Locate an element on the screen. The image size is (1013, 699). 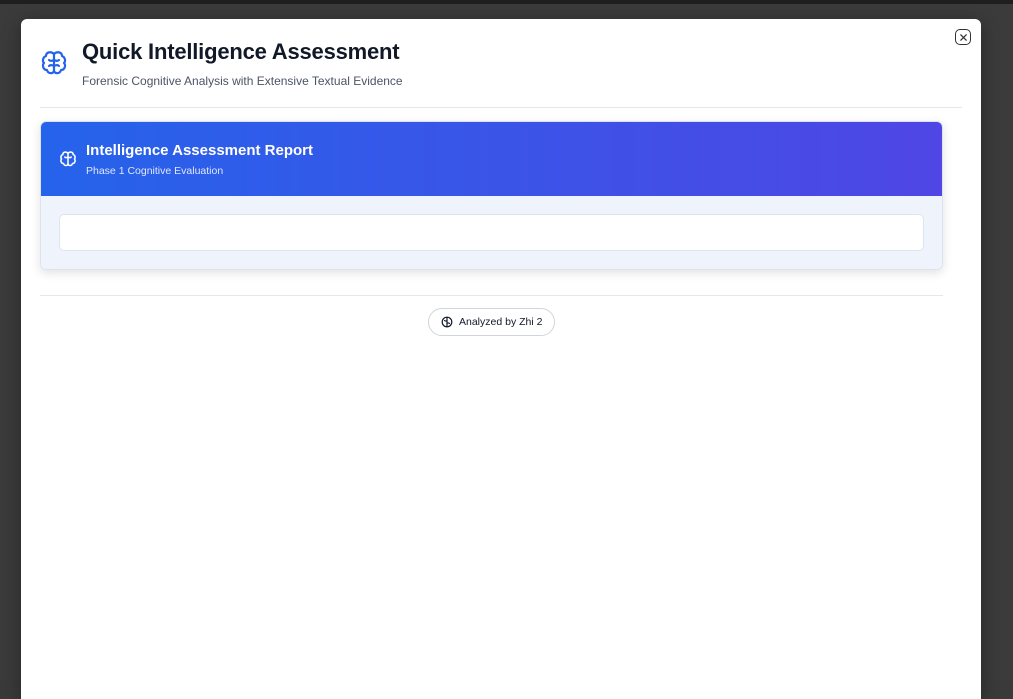
analyzed-by-badge: Analyzed by Zhi 2 is located at coordinates (492, 322).